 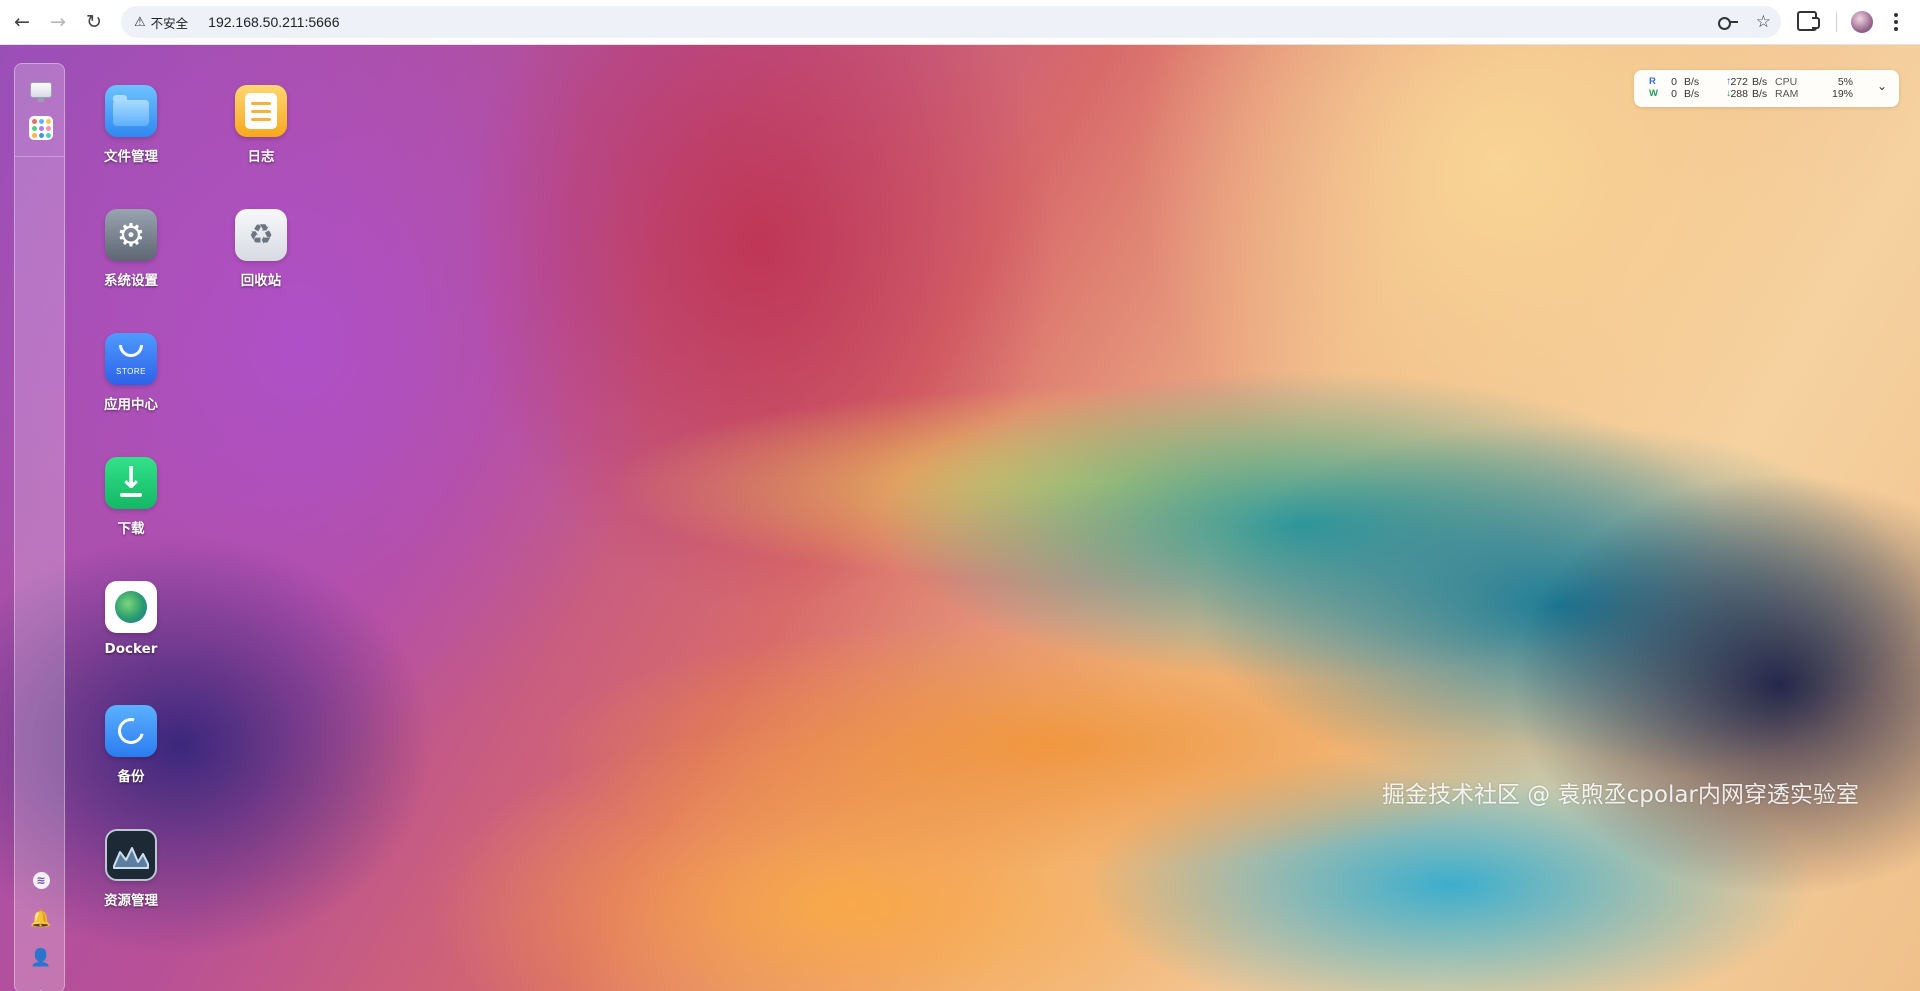 I want to click on app-label: 系统设置, so click(x=131, y=281).